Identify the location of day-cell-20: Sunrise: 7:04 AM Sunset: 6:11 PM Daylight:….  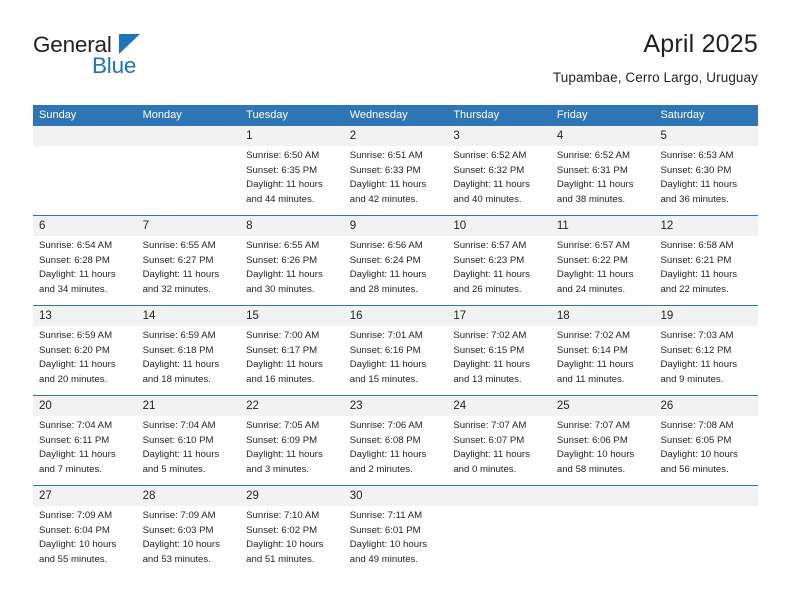
(85, 450).